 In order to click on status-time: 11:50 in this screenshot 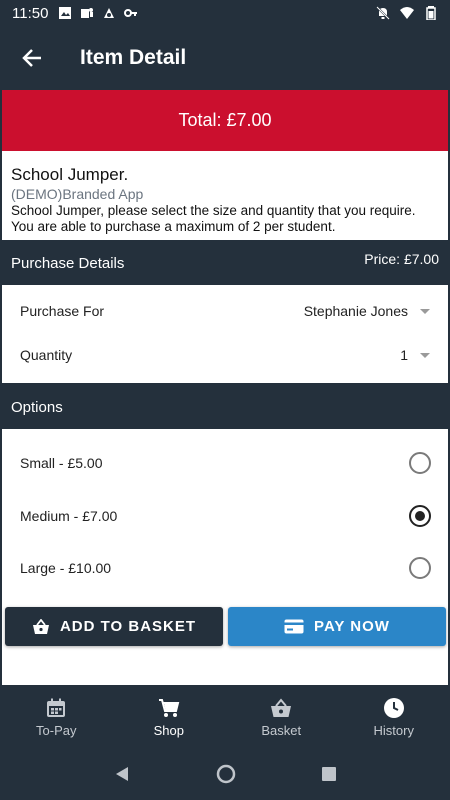, I will do `click(30, 13)`.